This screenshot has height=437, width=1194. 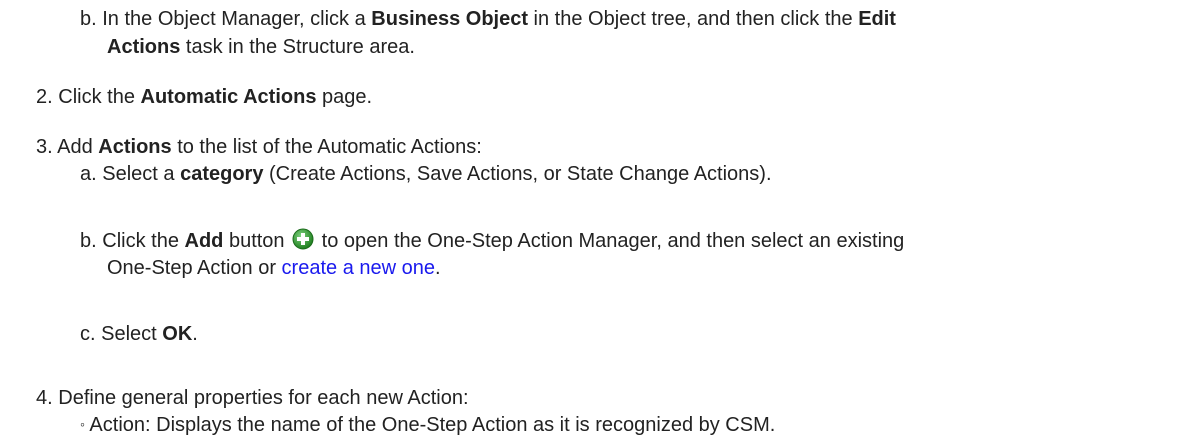 I want to click on step-marker: 4., so click(x=44, y=398).